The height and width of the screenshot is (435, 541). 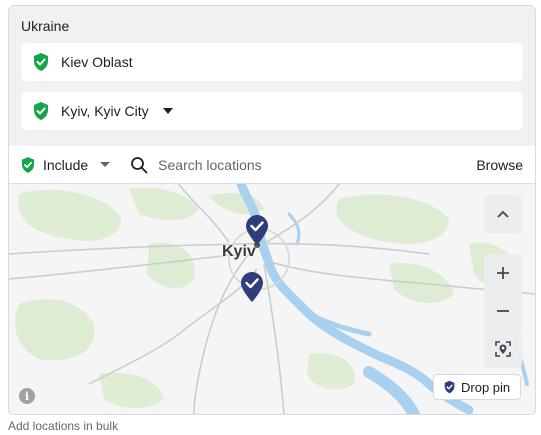 I want to click on drop-pin-button: Drop pin, so click(x=477, y=387).